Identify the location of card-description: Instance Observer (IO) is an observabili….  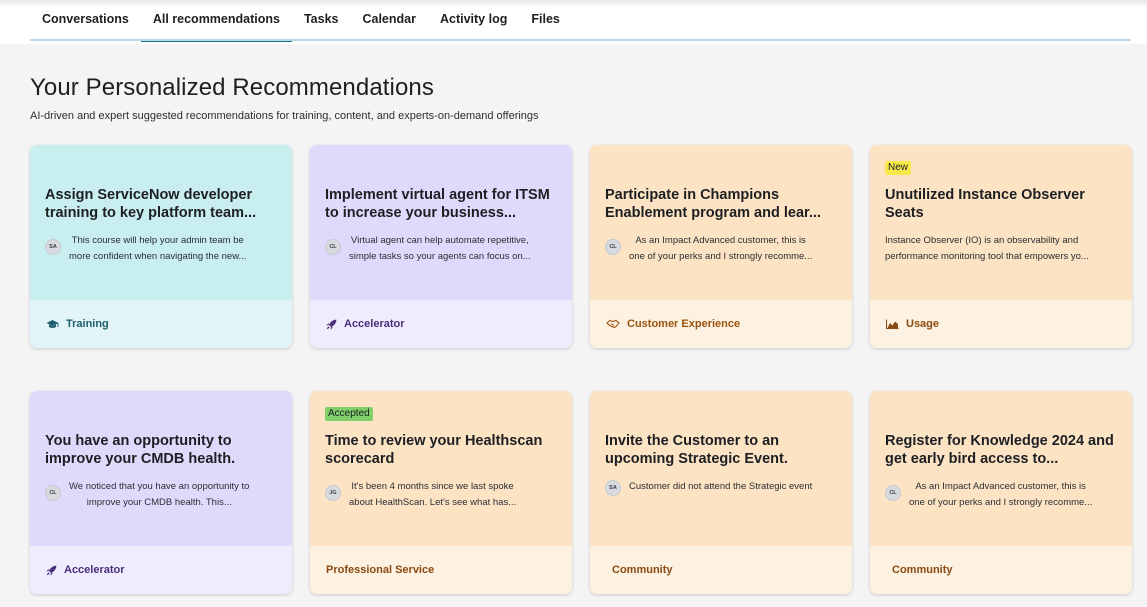
(987, 248).